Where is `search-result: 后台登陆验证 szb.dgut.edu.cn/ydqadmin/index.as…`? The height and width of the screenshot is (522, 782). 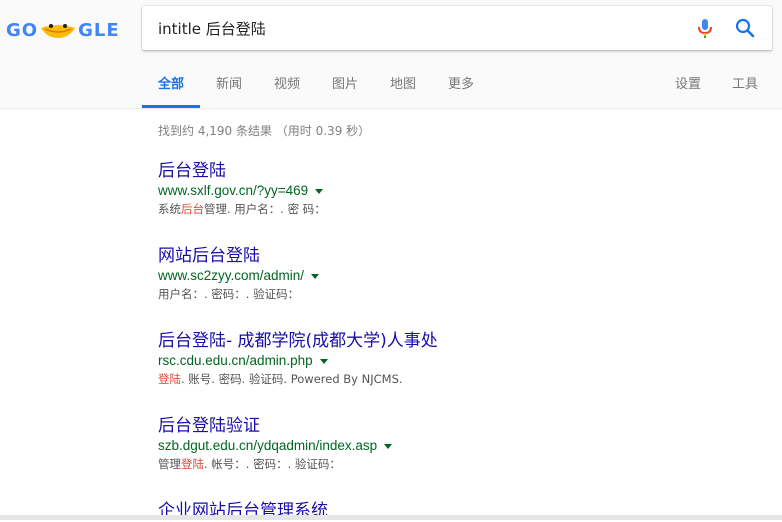 search-result: 后台登陆验证 szb.dgut.edu.cn/ydqadmin/index.as… is located at coordinates (458, 444).